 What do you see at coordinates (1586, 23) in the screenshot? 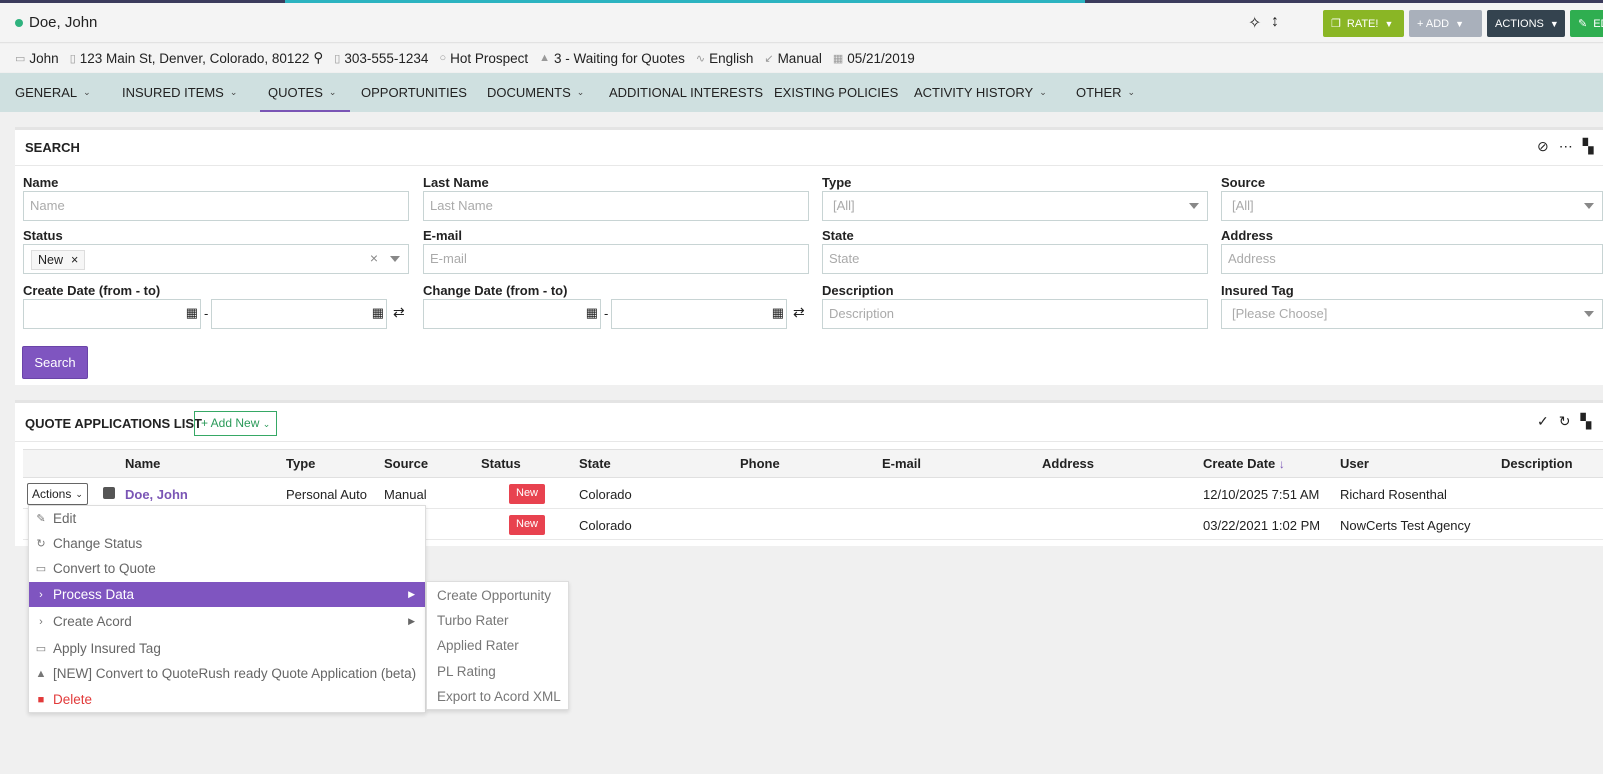
I see `edit-button: ✎ ED` at bounding box center [1586, 23].